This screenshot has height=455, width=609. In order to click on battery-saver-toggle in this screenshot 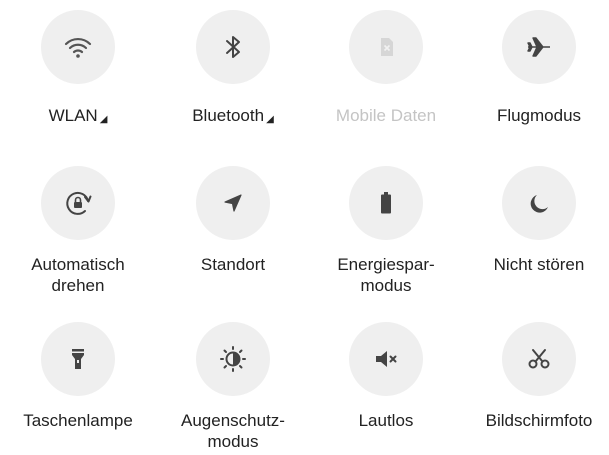, I will do `click(386, 203)`.